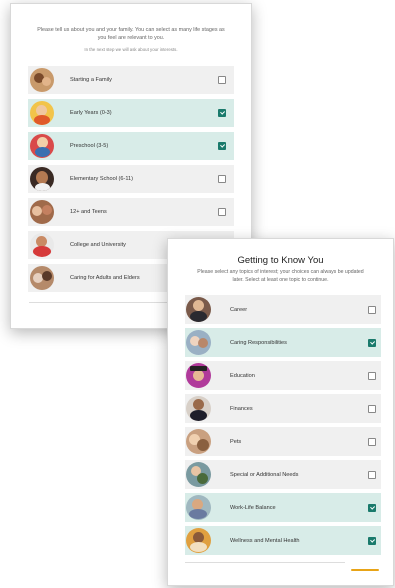 The width and height of the screenshot is (395, 588). What do you see at coordinates (131, 212) in the screenshot?
I see `life-stage-row-teens: 12+ and Teens` at bounding box center [131, 212].